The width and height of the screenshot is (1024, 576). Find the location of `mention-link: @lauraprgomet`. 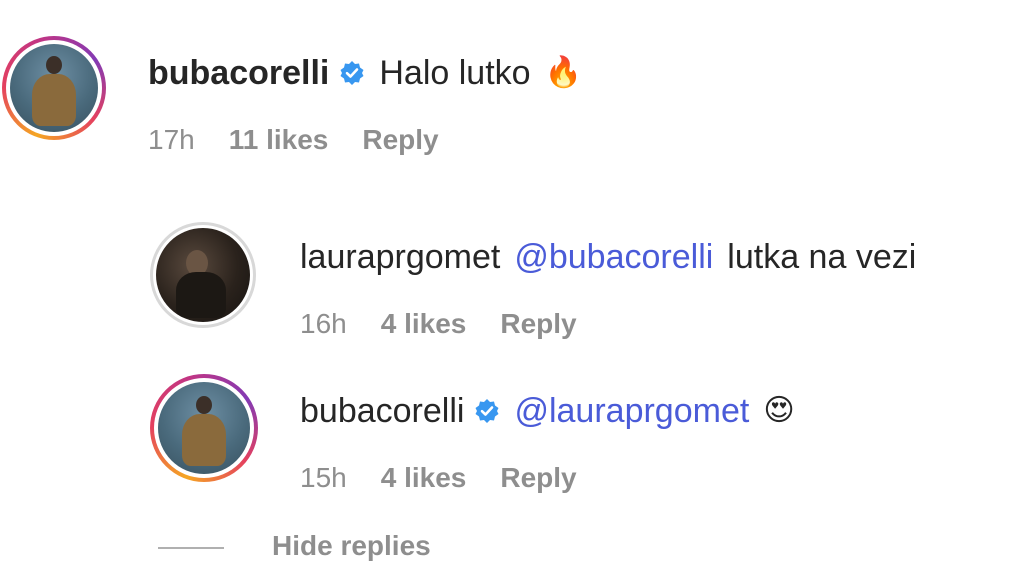

mention-link: @lauraprgomet is located at coordinates (631, 411).